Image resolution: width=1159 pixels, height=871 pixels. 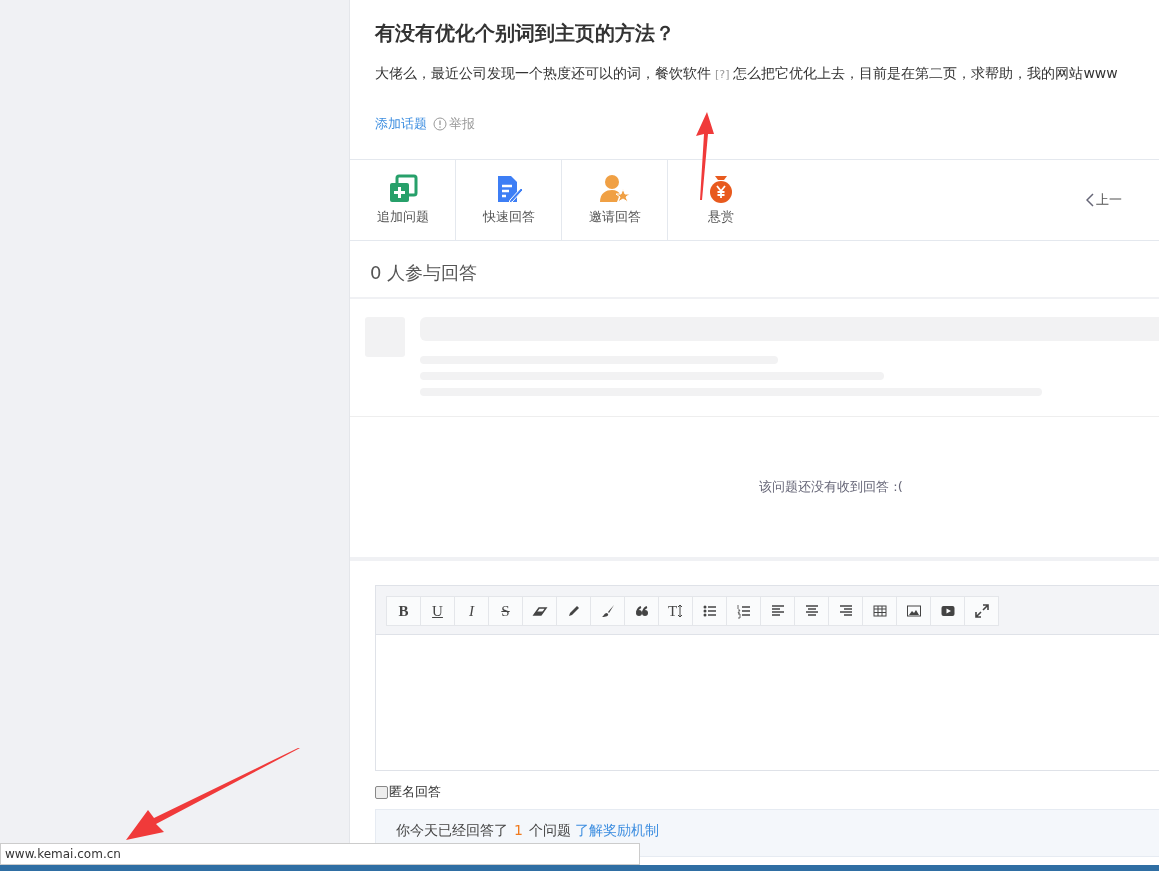 I want to click on anonymous-label: 匿名回答, so click(x=415, y=792).